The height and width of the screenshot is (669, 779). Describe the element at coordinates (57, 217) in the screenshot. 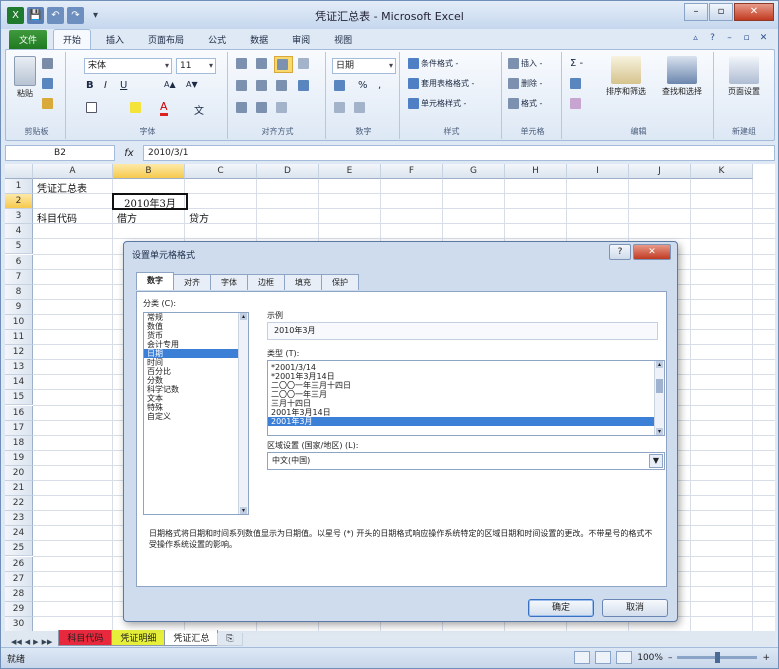

I see `cell-a3: 科目代码` at that location.